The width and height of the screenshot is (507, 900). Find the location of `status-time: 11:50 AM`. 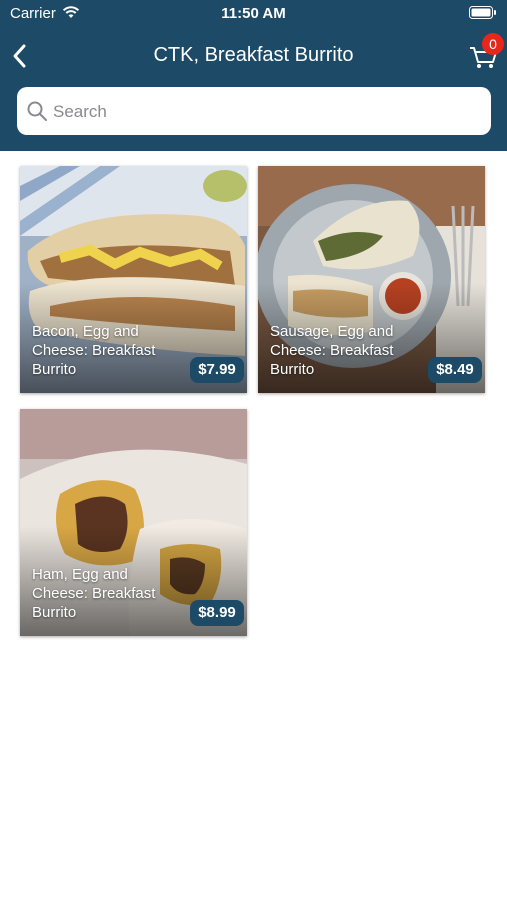

status-time: 11:50 AM is located at coordinates (253, 13).